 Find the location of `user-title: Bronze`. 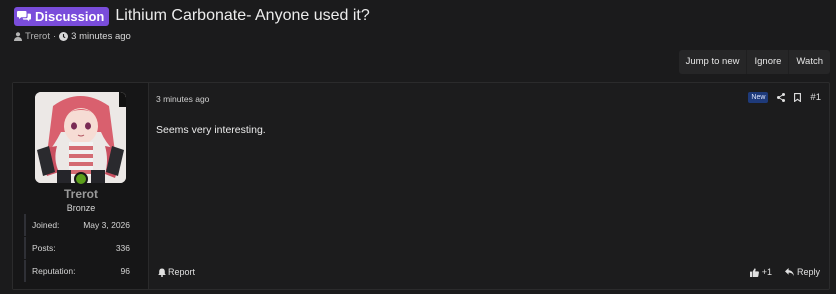

user-title: Bronze is located at coordinates (81, 208).